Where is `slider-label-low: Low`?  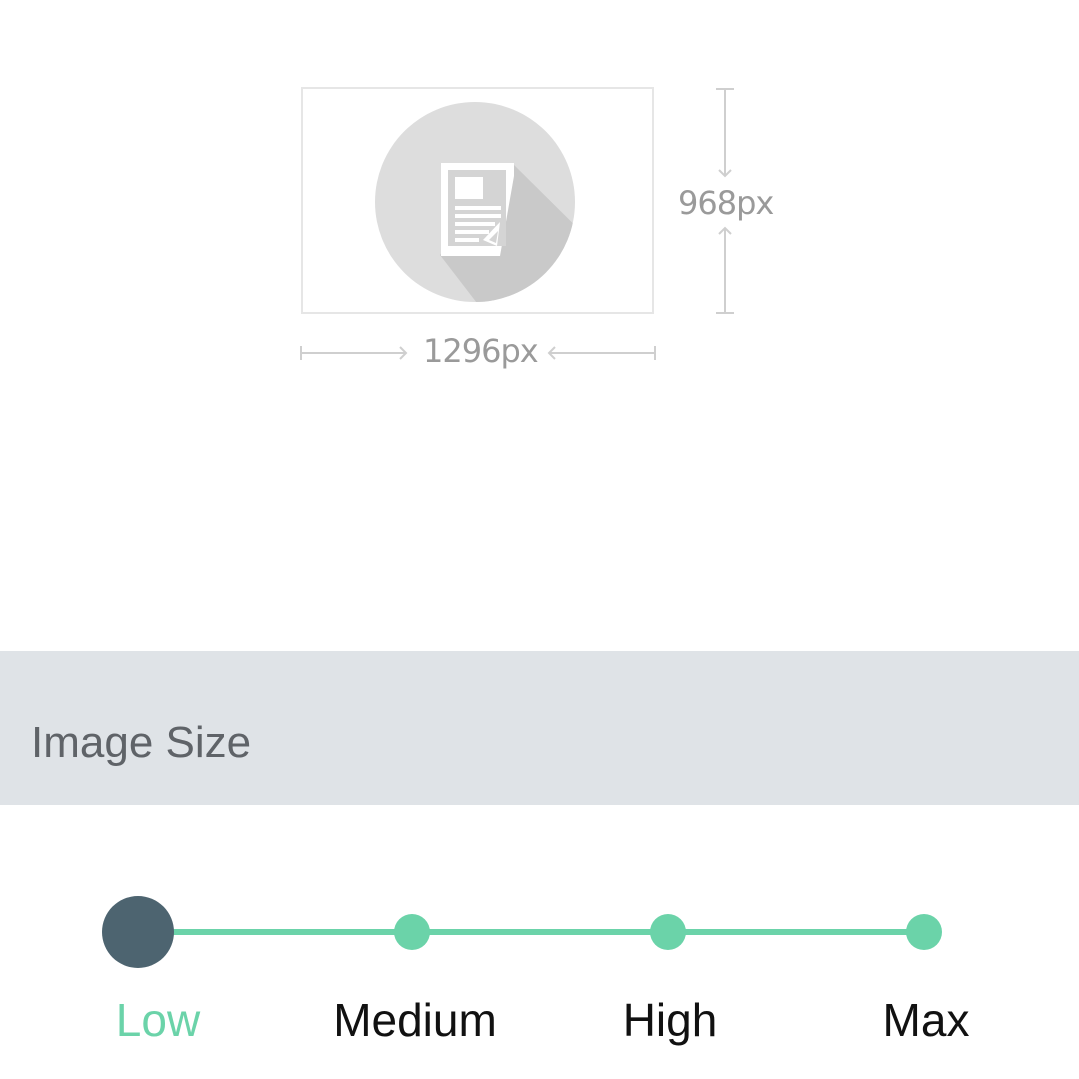 slider-label-low: Low is located at coordinates (158, 1020).